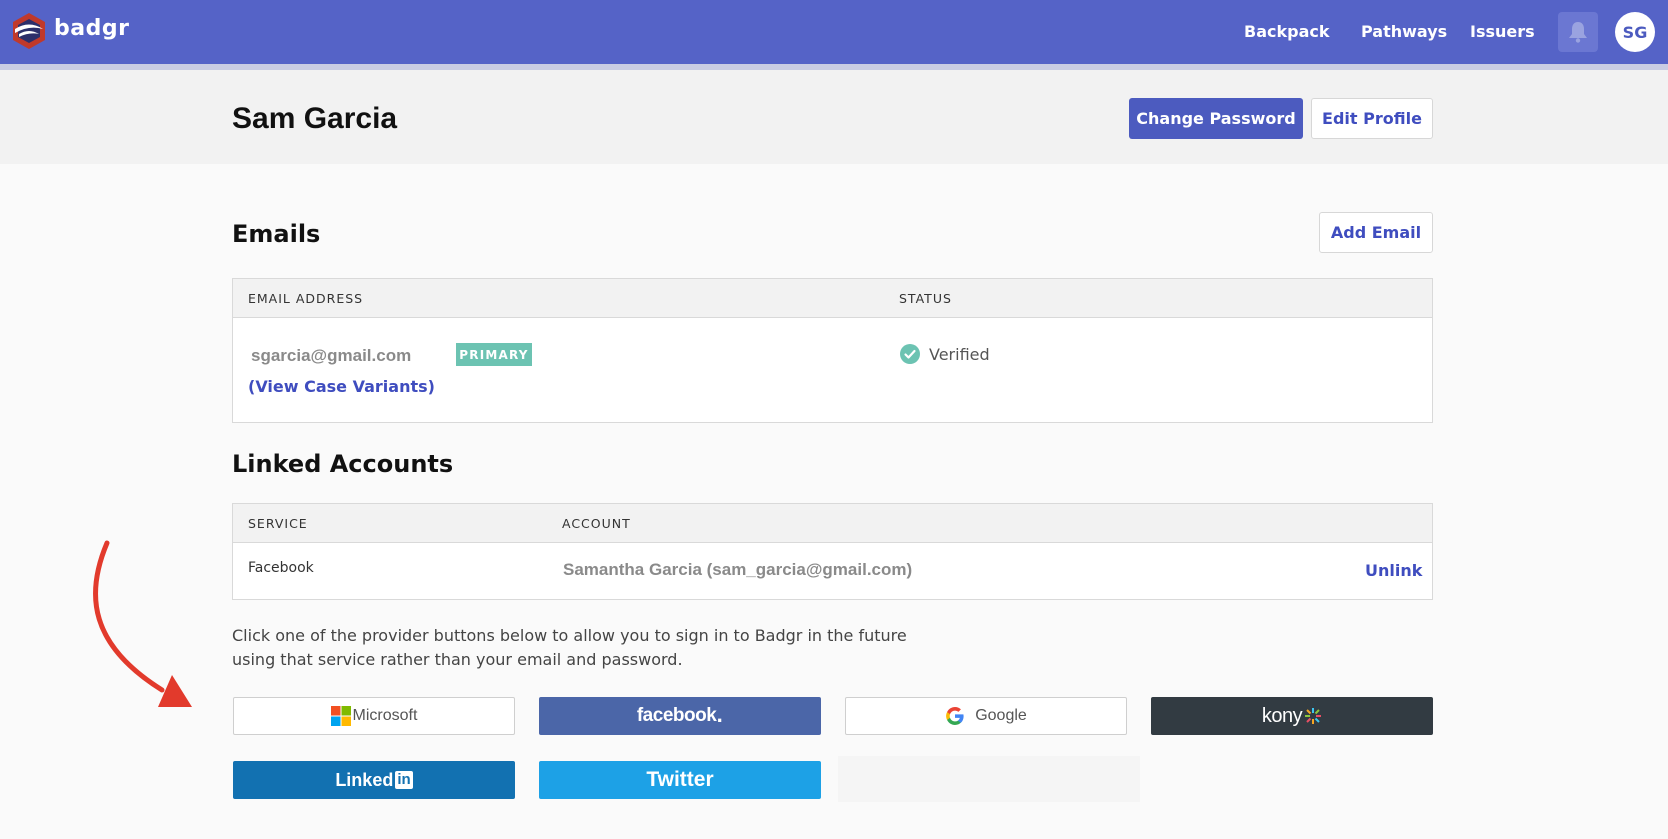 The height and width of the screenshot is (839, 1668). I want to click on status-verified: Verified, so click(945, 354).